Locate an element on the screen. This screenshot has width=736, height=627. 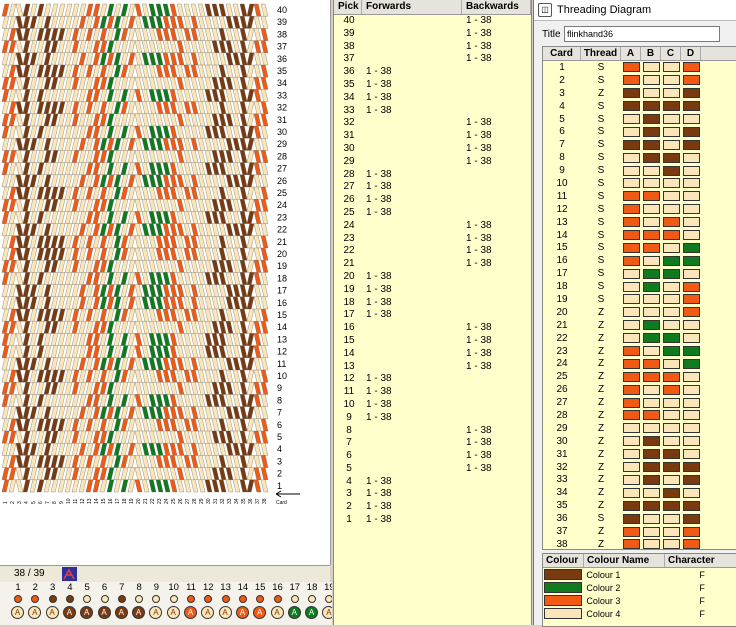
card-row: 37 Z is located at coordinates (639, 531).